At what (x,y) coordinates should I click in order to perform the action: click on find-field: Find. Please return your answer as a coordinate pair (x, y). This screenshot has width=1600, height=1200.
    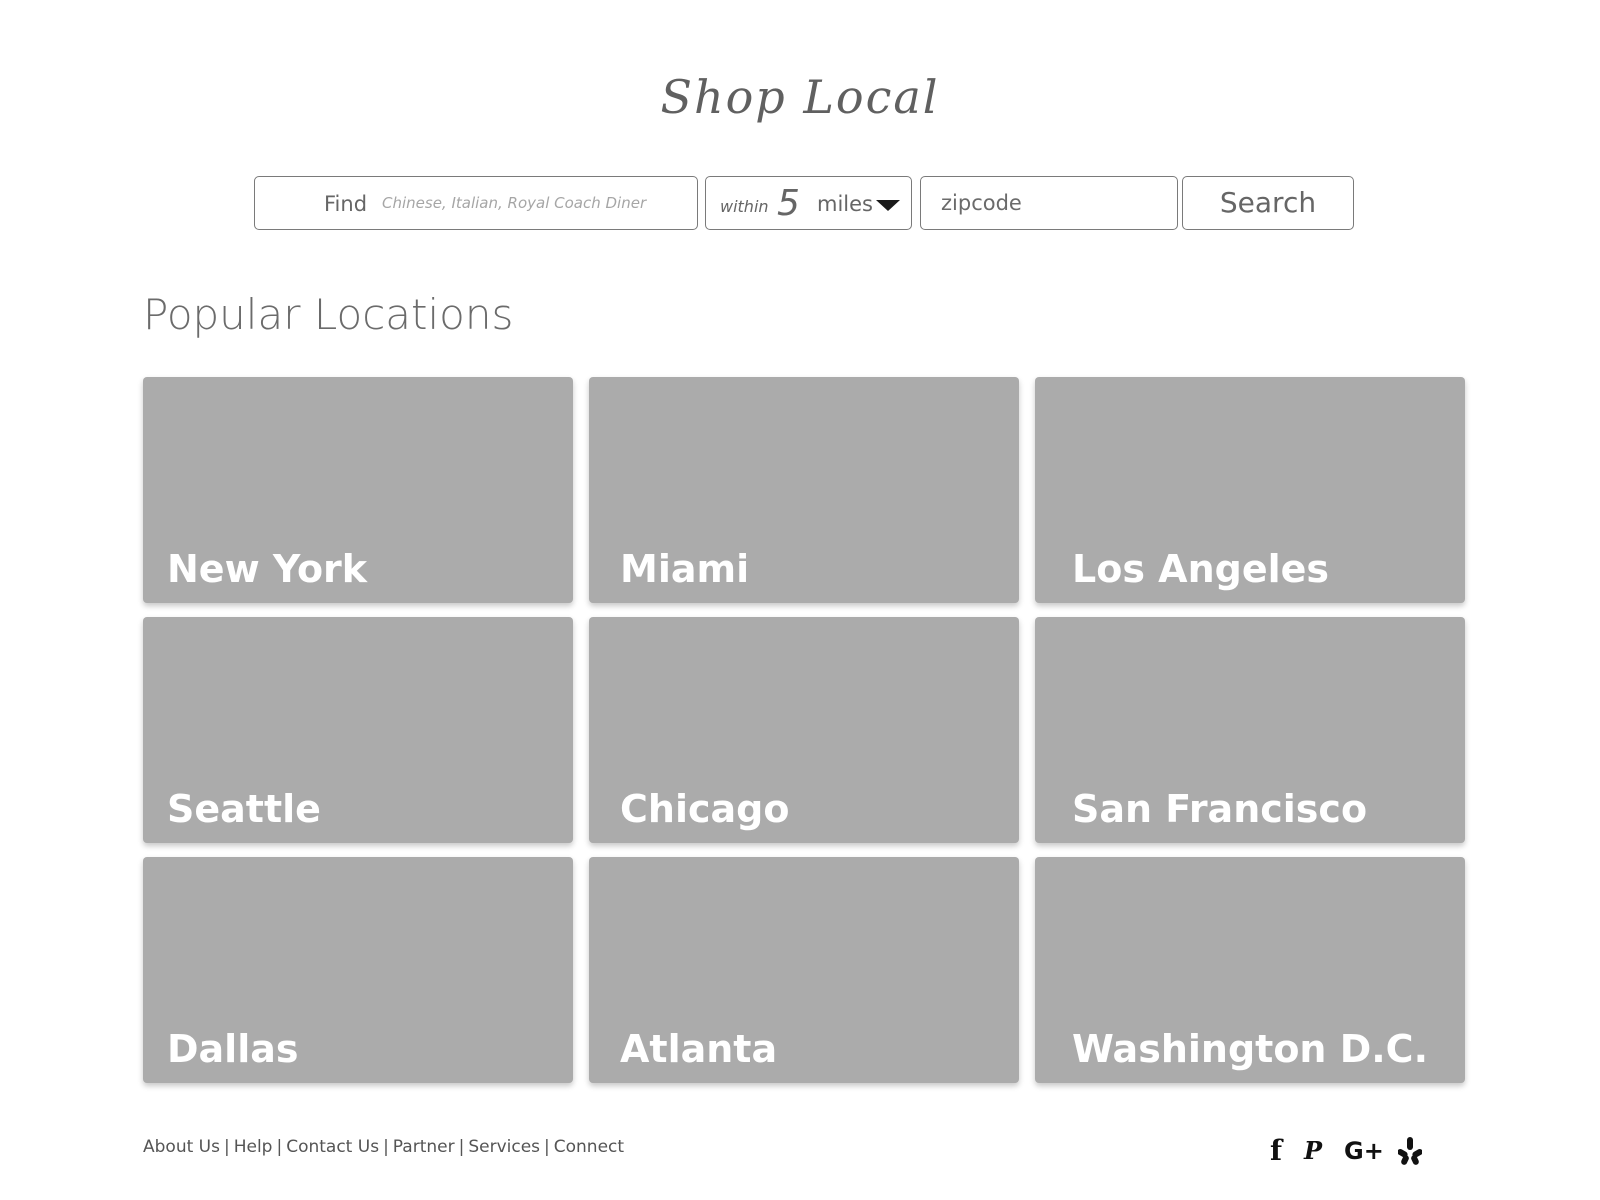
    Looking at the image, I should click on (476, 203).